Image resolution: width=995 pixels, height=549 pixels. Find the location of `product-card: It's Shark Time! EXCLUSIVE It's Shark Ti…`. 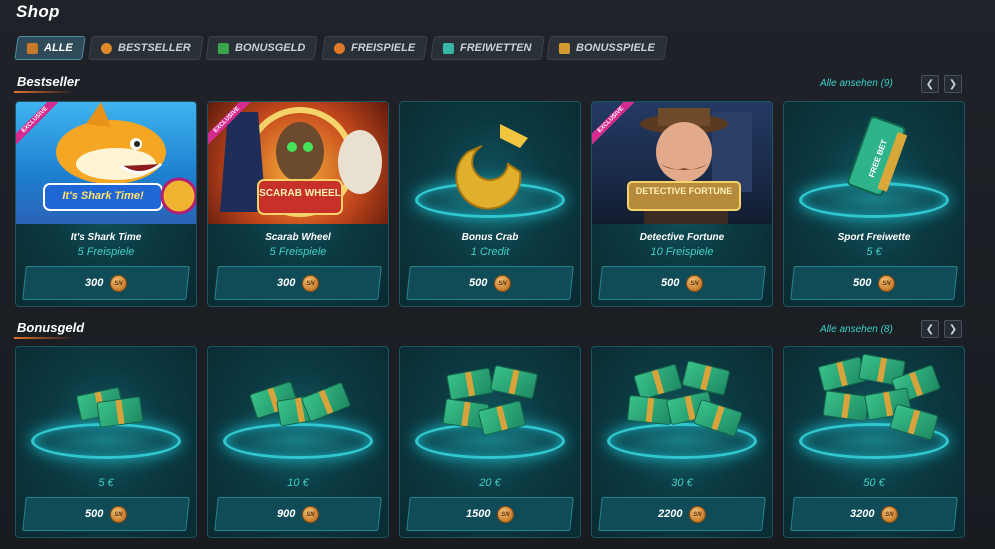

product-card: It's Shark Time! EXCLUSIVE It's Shark Ti… is located at coordinates (106, 204).